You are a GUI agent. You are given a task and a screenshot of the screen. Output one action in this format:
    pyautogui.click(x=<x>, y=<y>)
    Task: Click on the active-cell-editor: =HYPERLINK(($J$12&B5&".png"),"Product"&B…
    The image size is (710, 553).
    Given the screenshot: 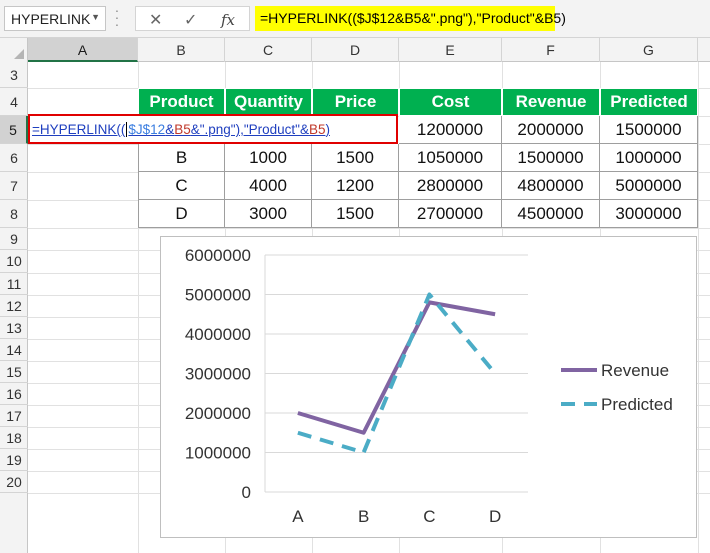 What is the action you would take?
    pyautogui.click(x=213, y=129)
    